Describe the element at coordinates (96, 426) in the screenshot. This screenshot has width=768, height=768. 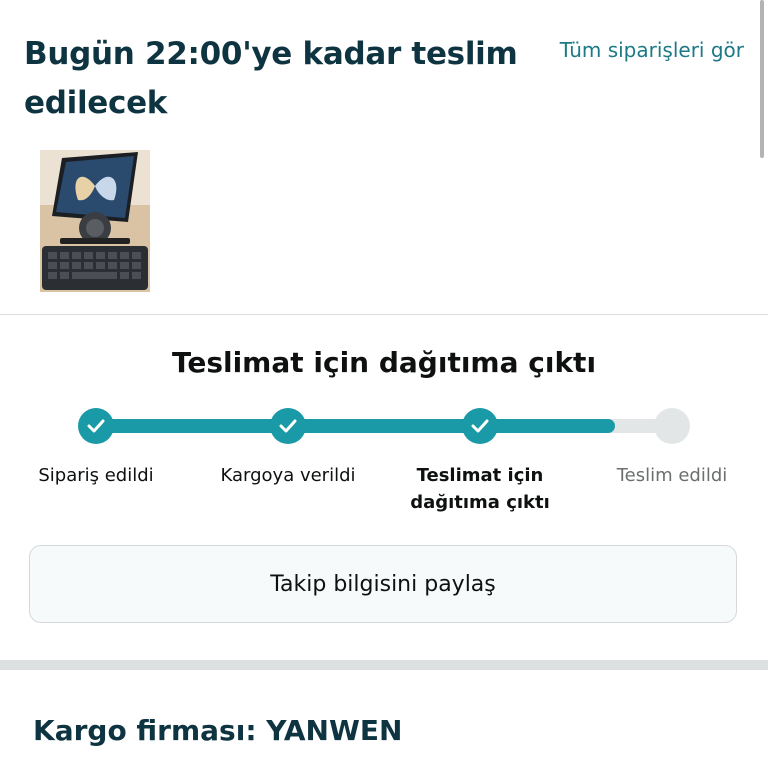
I see `step-ordered-check-icon` at that location.